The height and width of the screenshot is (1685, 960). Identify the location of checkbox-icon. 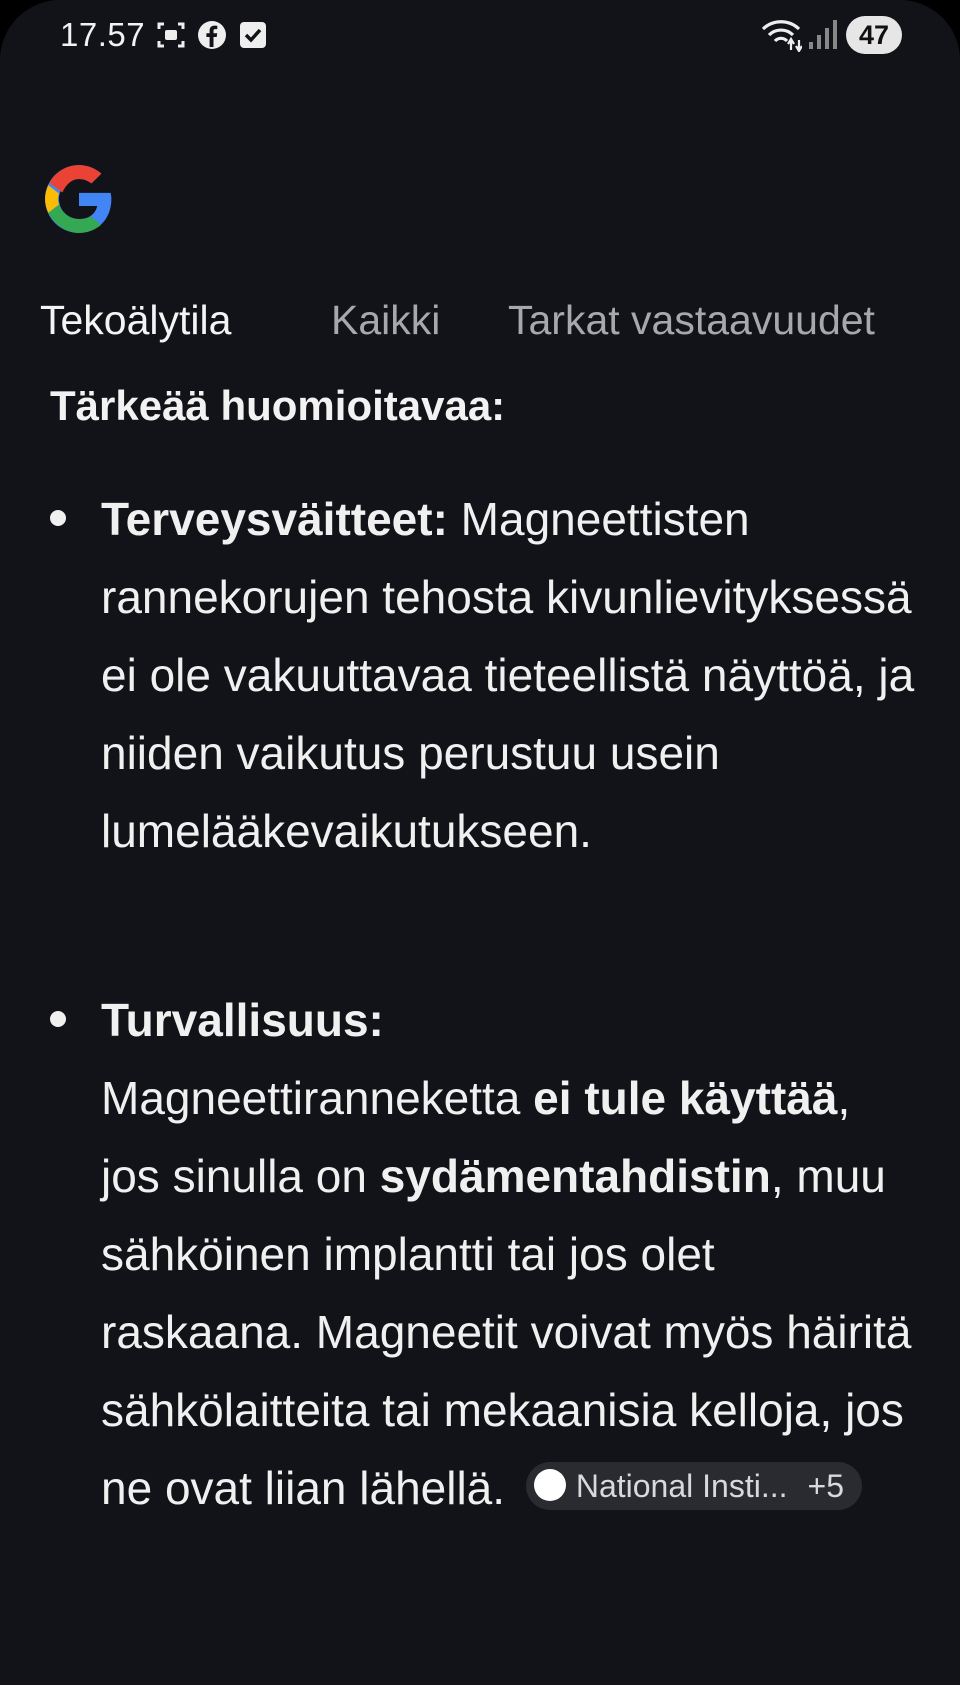
(253, 35).